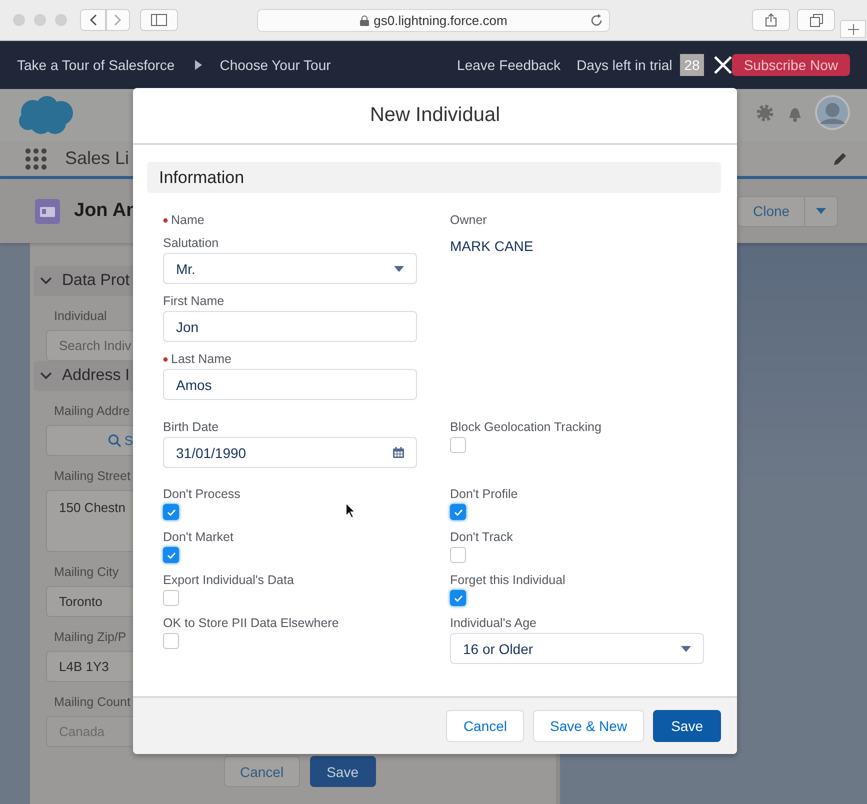 The image size is (867, 804). Describe the element at coordinates (191, 427) in the screenshot. I see `field-label: Birth Date` at that location.